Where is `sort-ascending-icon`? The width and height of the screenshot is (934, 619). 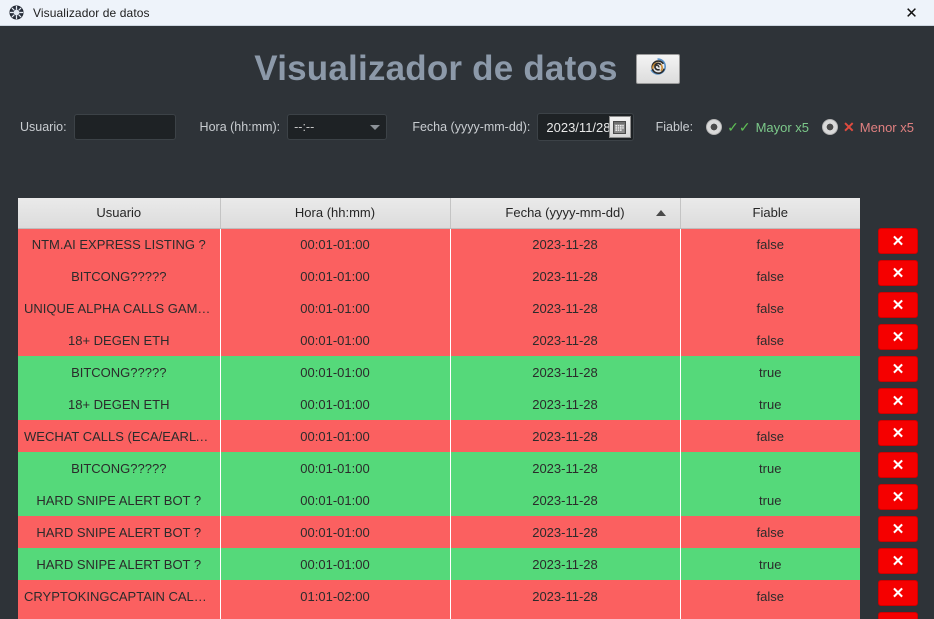 sort-ascending-icon is located at coordinates (660, 212).